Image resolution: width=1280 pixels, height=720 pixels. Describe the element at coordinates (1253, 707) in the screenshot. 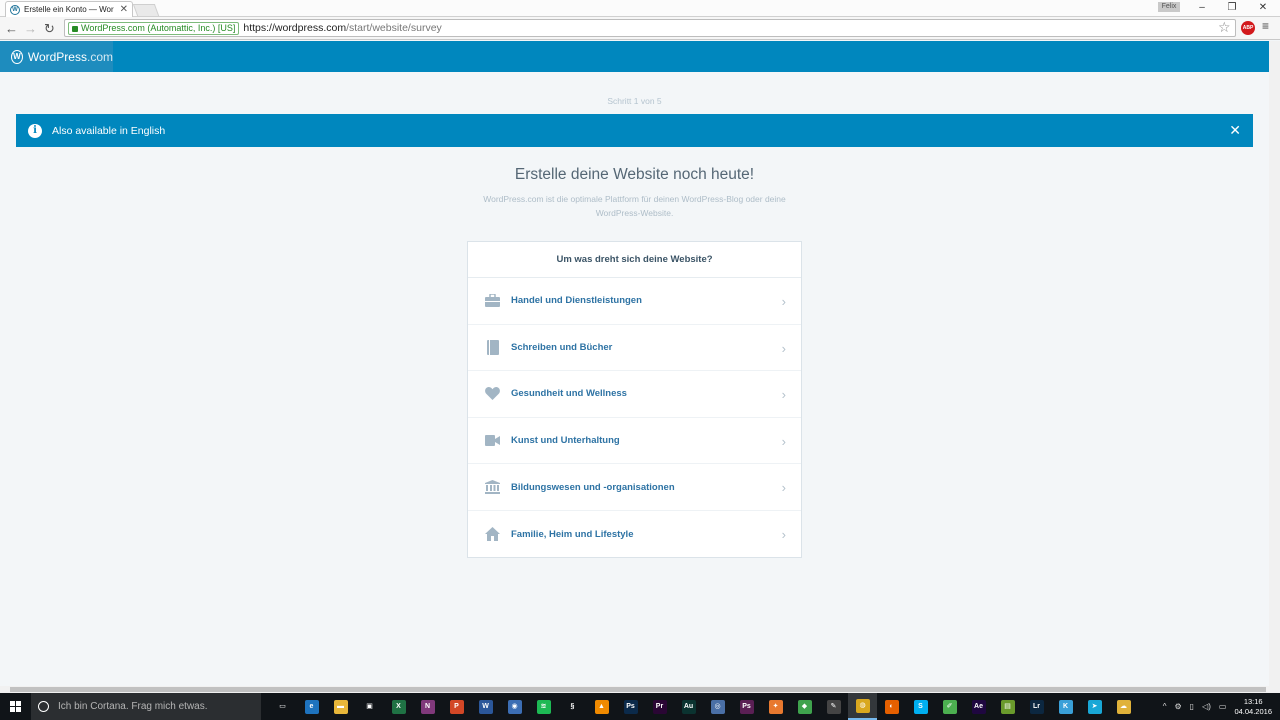

I see `taskbar-clock: 13:16 04.04.2016` at that location.